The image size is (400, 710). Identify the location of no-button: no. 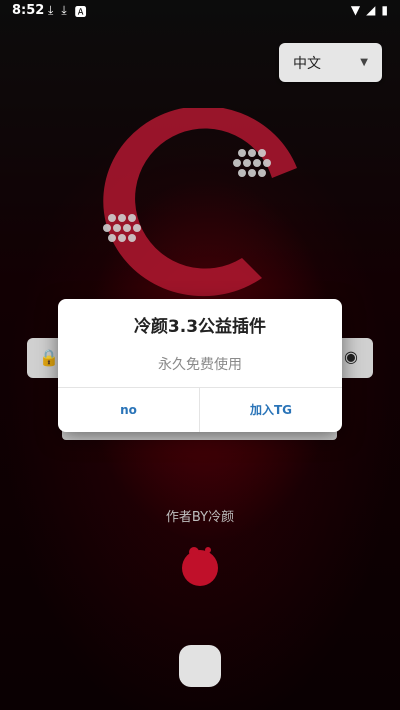
(128, 410).